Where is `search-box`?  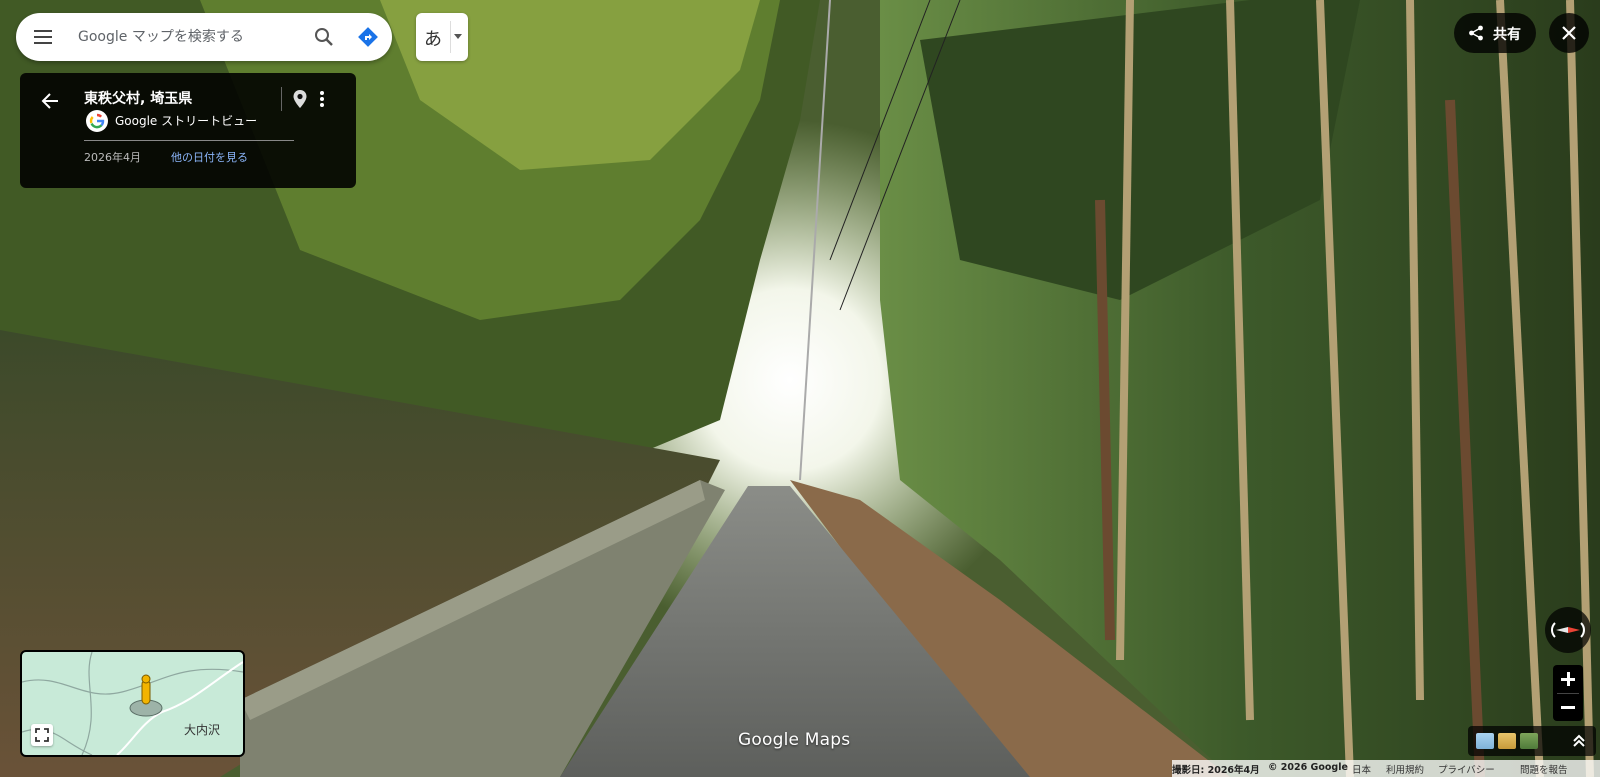 search-box is located at coordinates (204, 37).